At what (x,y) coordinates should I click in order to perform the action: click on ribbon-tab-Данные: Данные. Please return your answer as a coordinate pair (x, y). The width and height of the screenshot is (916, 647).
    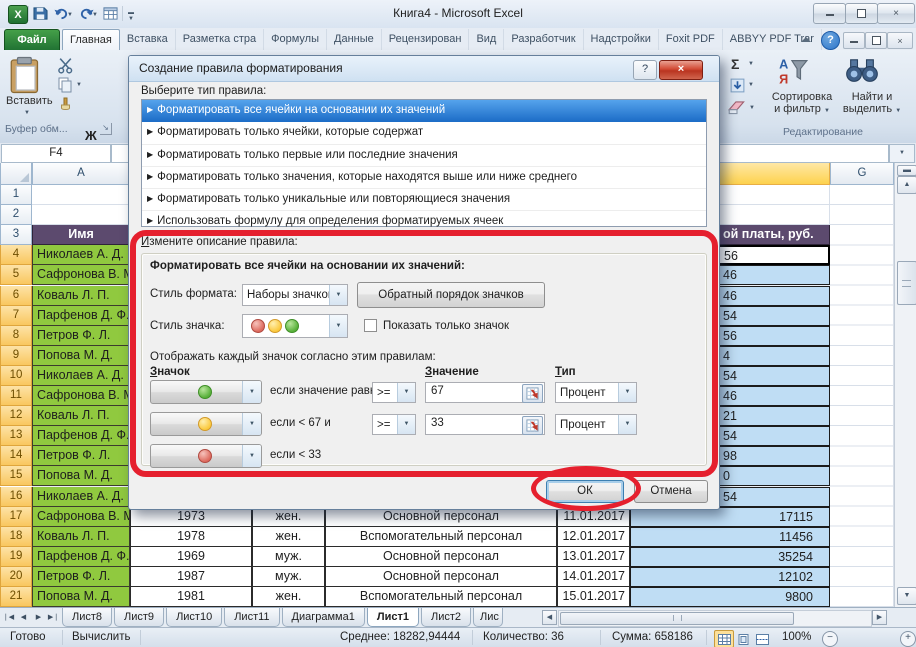
    Looking at the image, I should click on (354, 39).